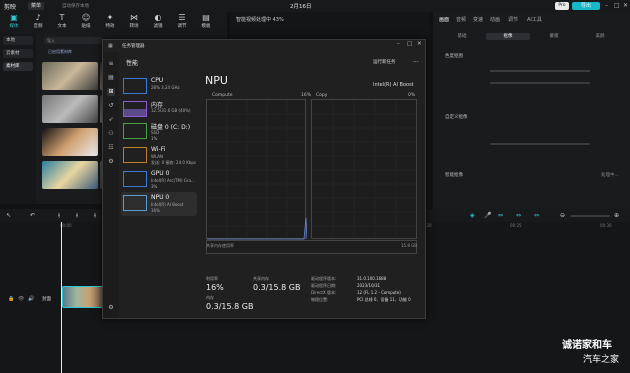 The width and height of the screenshot is (630, 373). I want to click on zoom-slider, so click(590, 216).